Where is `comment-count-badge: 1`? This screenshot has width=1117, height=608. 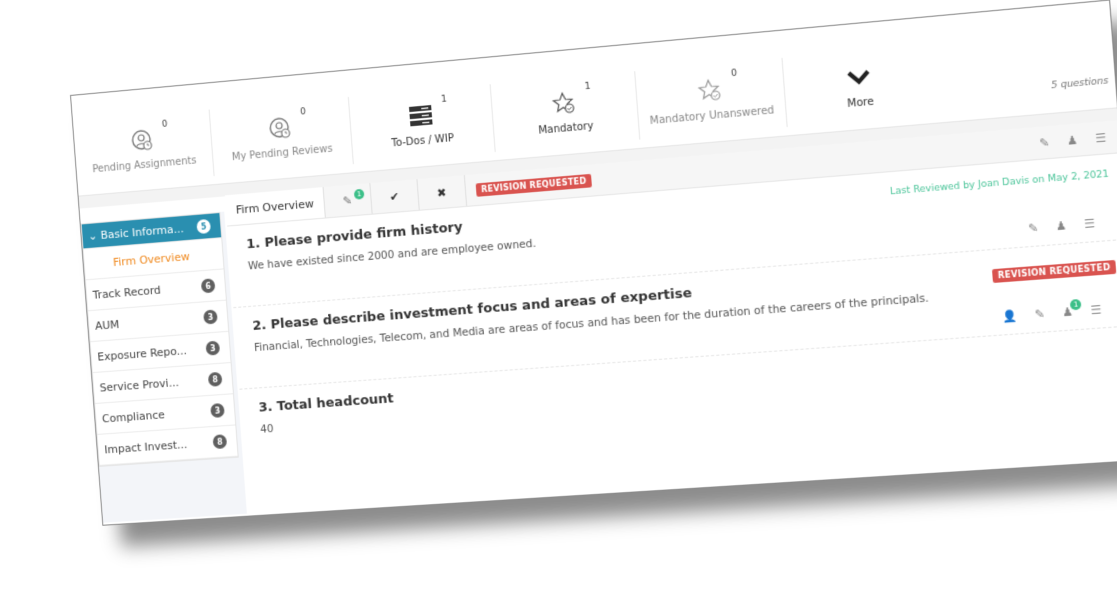
comment-count-badge: 1 is located at coordinates (1075, 304).